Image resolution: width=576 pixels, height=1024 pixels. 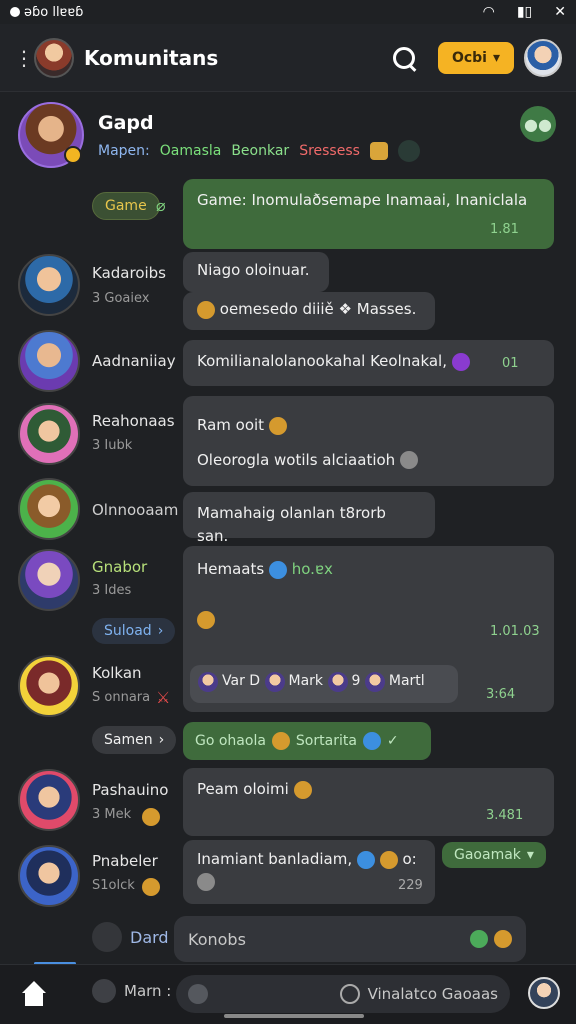 I want to click on home-indicator, so click(x=294, y=1016).